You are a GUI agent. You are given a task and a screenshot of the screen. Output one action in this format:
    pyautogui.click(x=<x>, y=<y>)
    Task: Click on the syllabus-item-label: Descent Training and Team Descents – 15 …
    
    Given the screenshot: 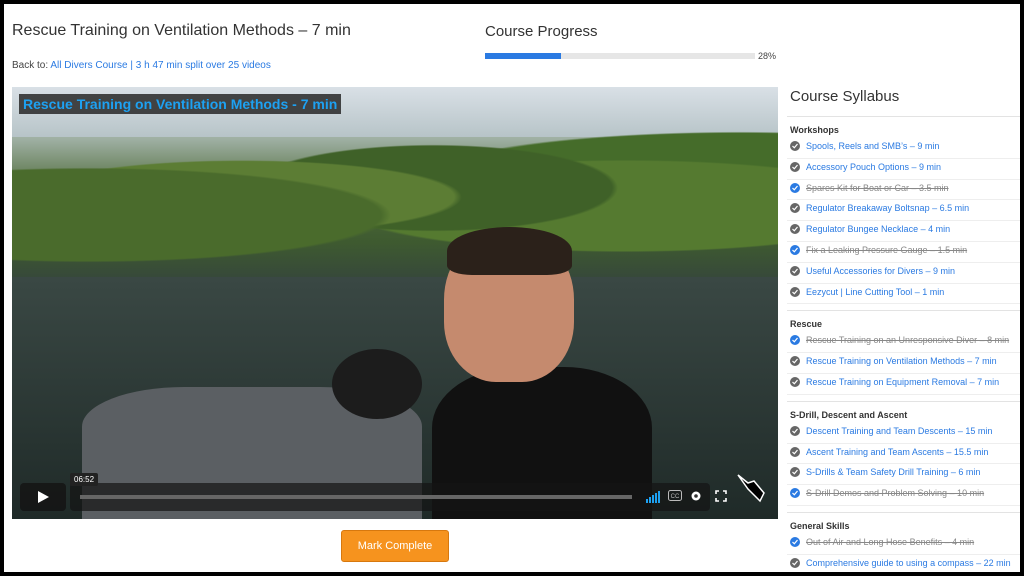 What is the action you would take?
    pyautogui.click(x=899, y=430)
    